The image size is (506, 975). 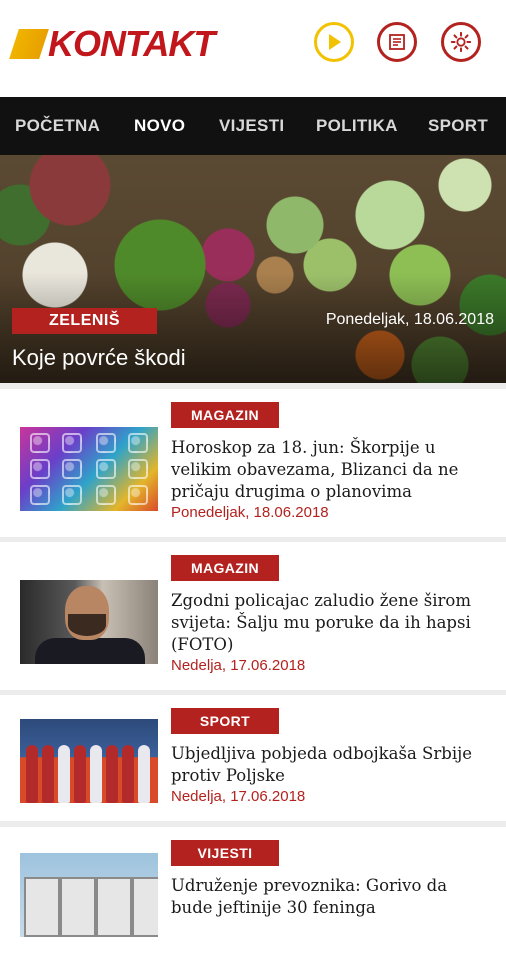 I want to click on play-button, so click(x=334, y=42).